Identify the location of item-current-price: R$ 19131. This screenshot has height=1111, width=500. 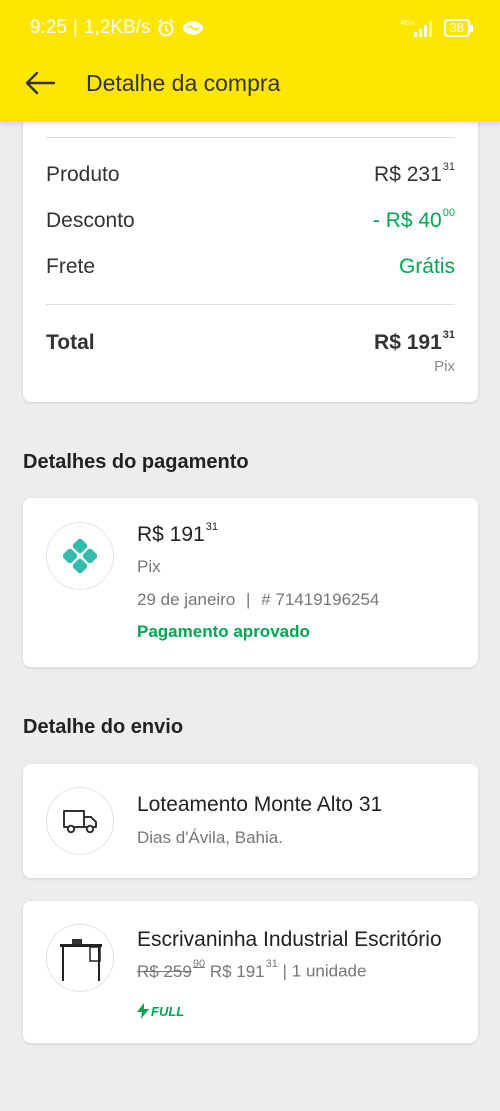
(243, 969).